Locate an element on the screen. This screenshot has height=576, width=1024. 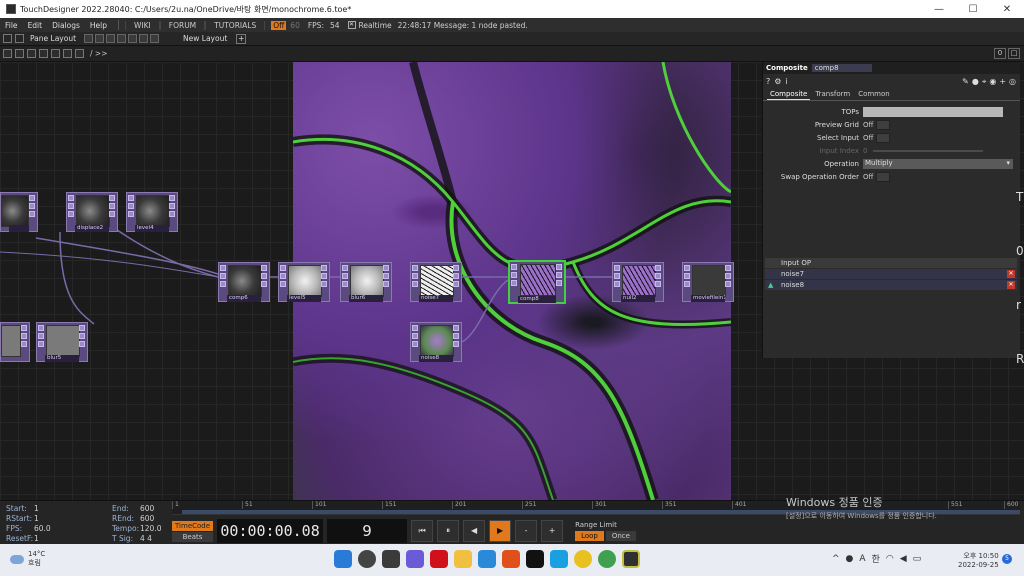
pause-button: ⏸ is located at coordinates (448, 531).